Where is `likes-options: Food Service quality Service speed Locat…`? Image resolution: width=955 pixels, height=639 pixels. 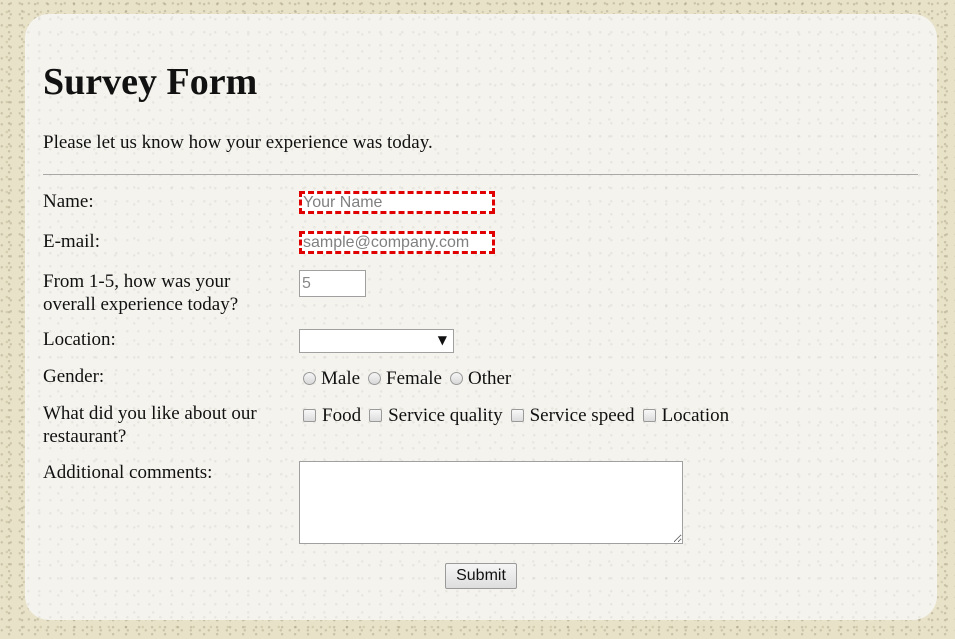
likes-options: Food Service quality Service speed Locat… is located at coordinates (520, 415).